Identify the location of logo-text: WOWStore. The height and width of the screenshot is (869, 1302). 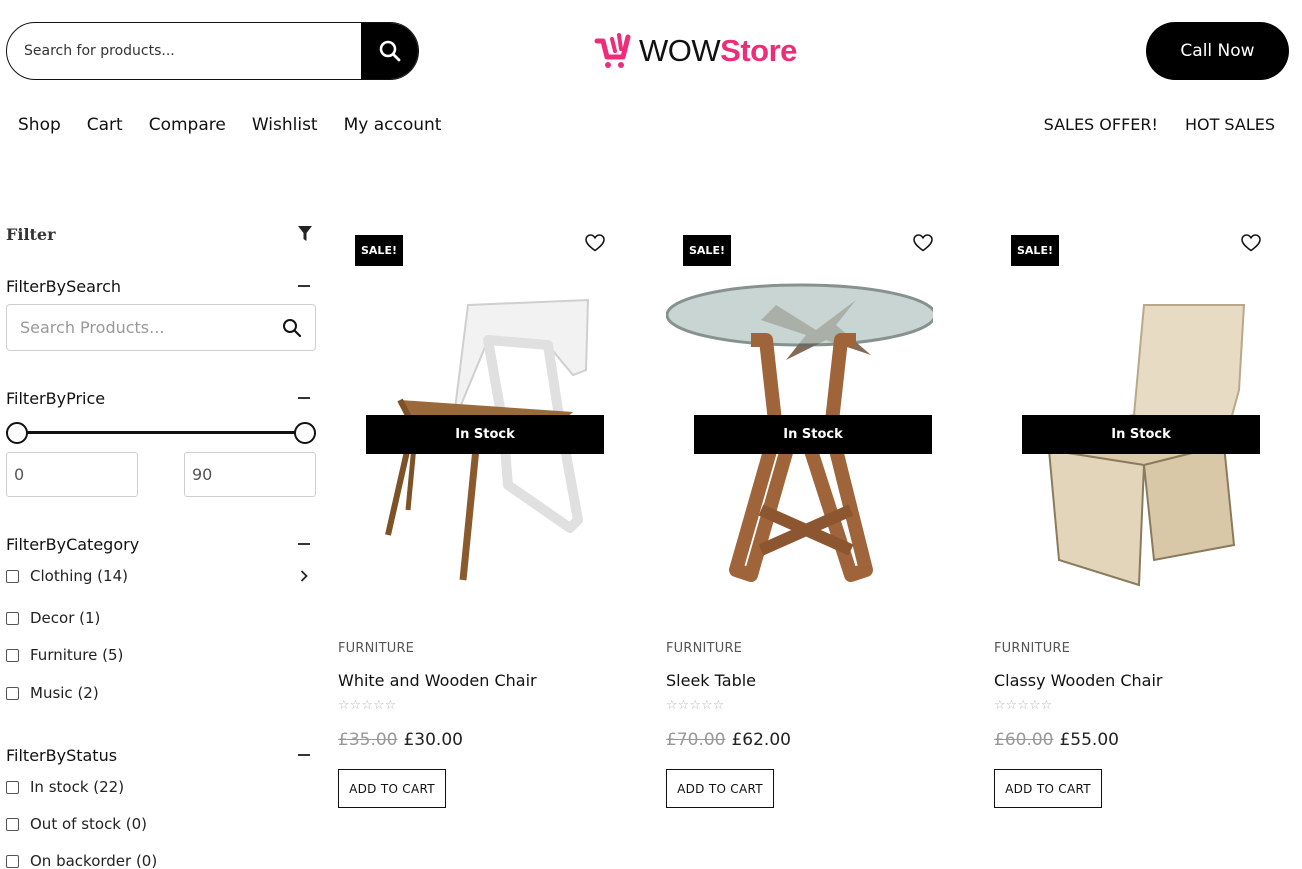
(718, 51).